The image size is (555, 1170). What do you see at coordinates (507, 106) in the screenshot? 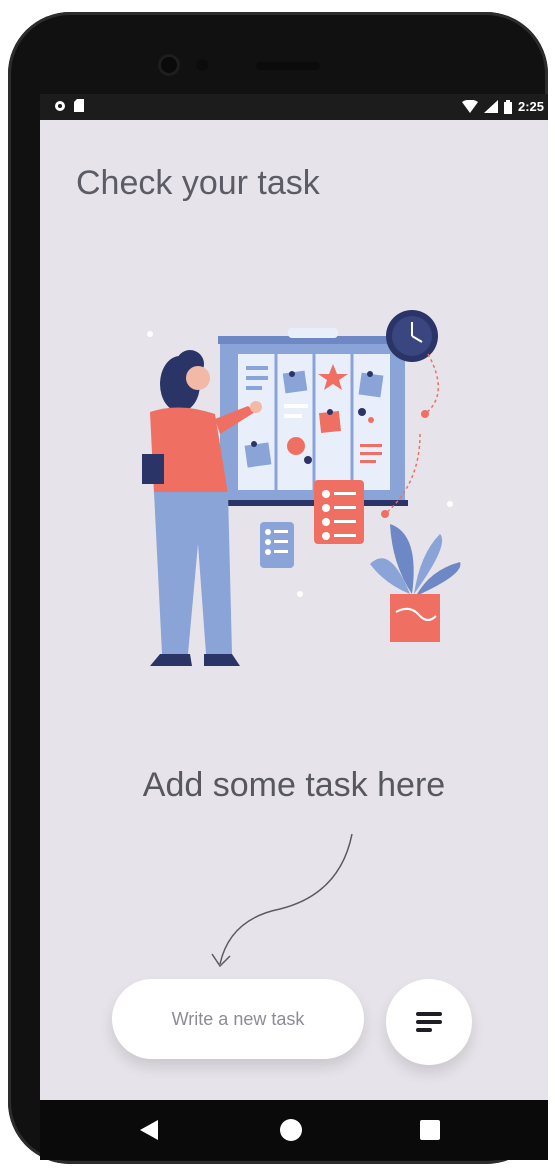
I see `battery-icon` at bounding box center [507, 106].